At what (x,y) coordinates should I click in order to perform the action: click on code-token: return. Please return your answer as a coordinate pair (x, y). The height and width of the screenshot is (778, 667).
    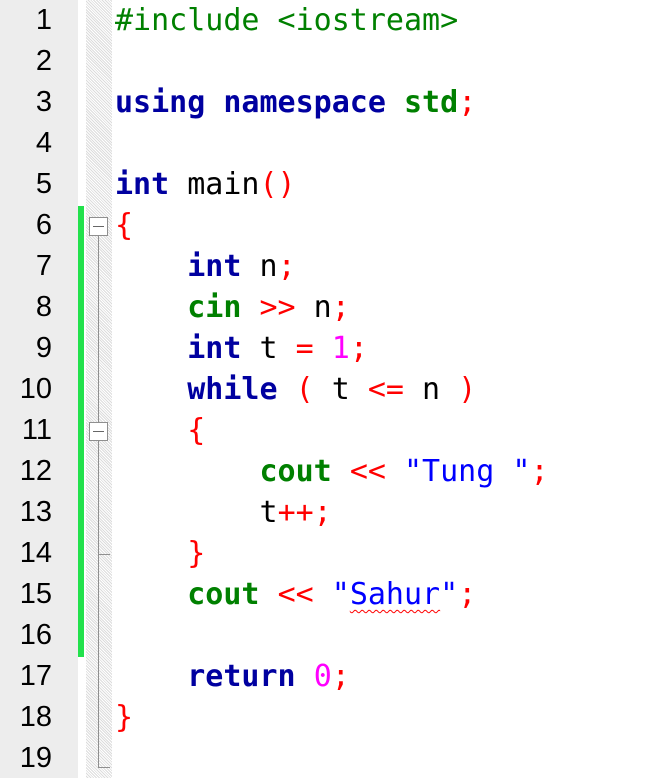
    Looking at the image, I should click on (241, 676).